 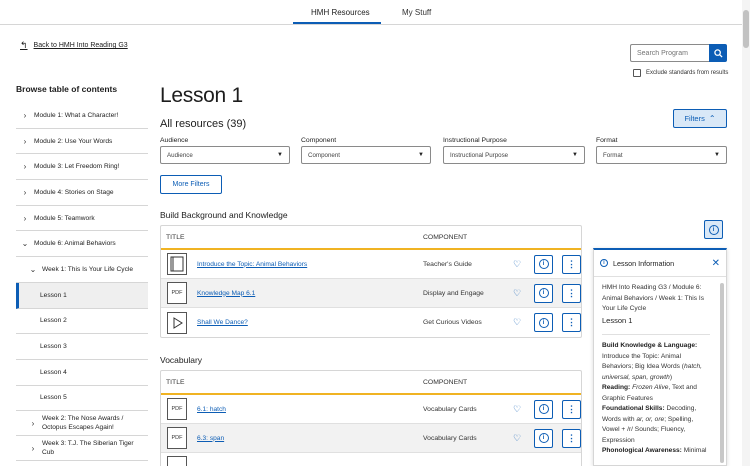 What do you see at coordinates (650, 419) in the screenshot?
I see `foundational-words: ar, or, ore` at bounding box center [650, 419].